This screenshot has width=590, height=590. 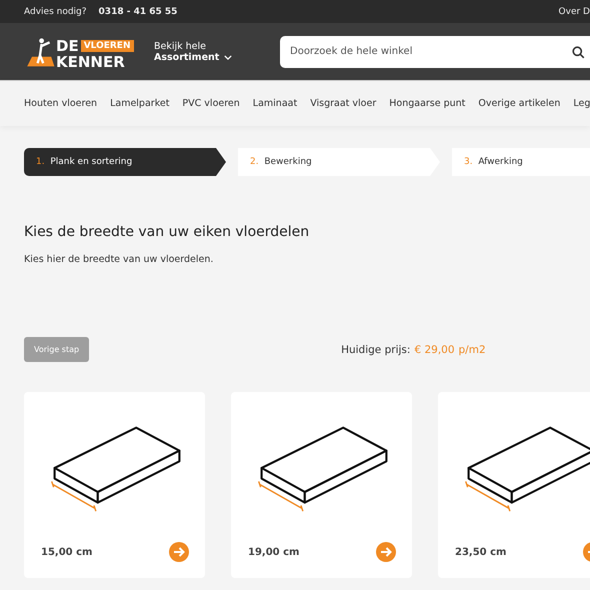 What do you see at coordinates (375, 350) in the screenshot?
I see `price-label: Huidige prijs:` at bounding box center [375, 350].